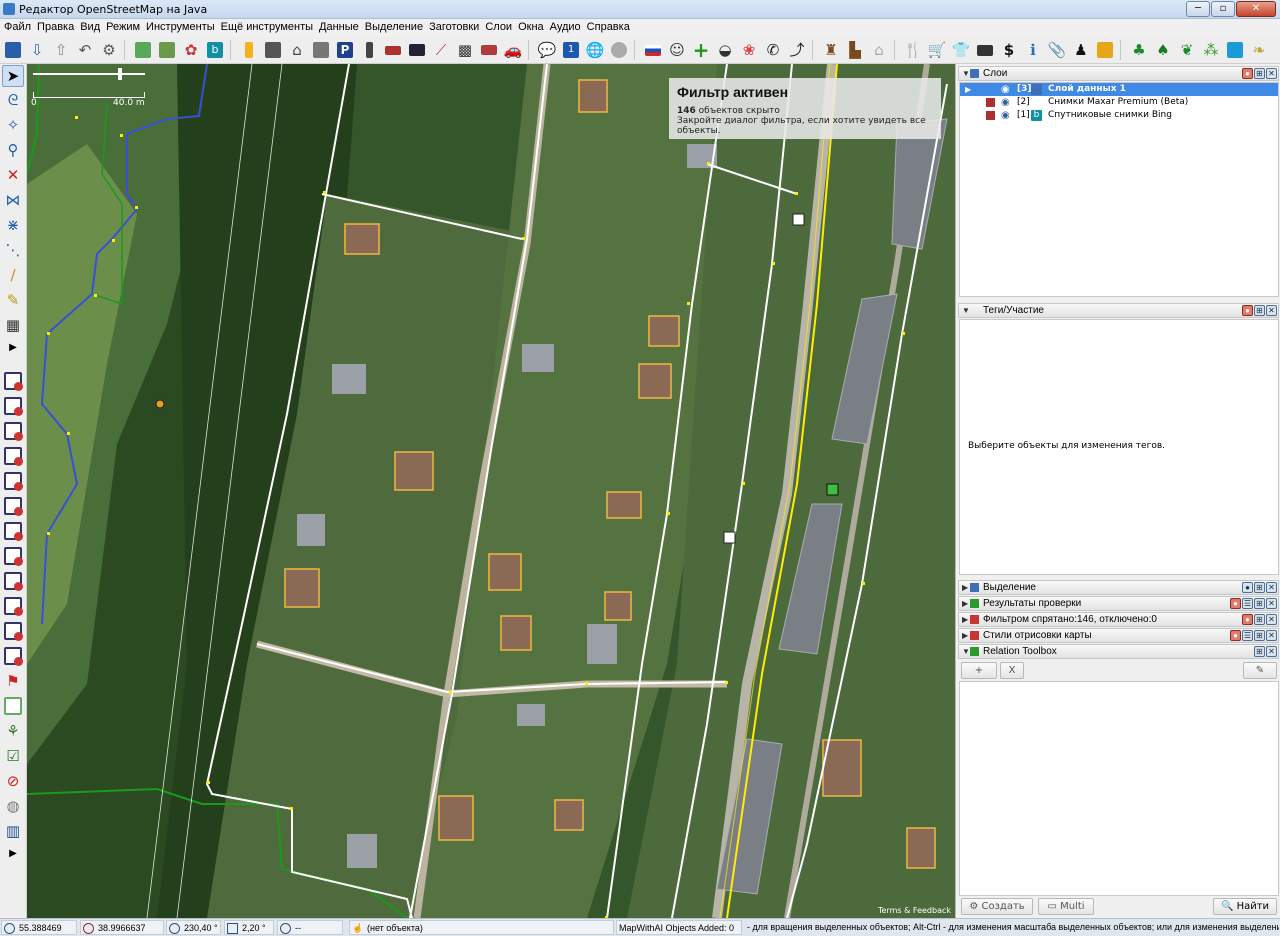  Describe the element at coordinates (13, 348) in the screenshot. I see `expand-arrow-icon: ▶` at that location.